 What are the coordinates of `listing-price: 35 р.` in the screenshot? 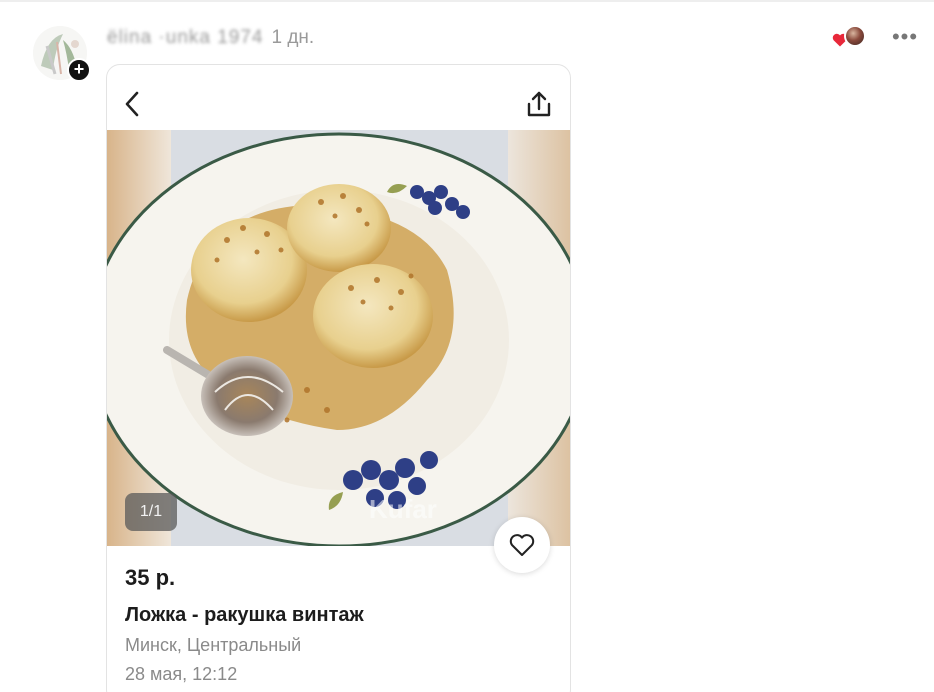 It's located at (150, 577).